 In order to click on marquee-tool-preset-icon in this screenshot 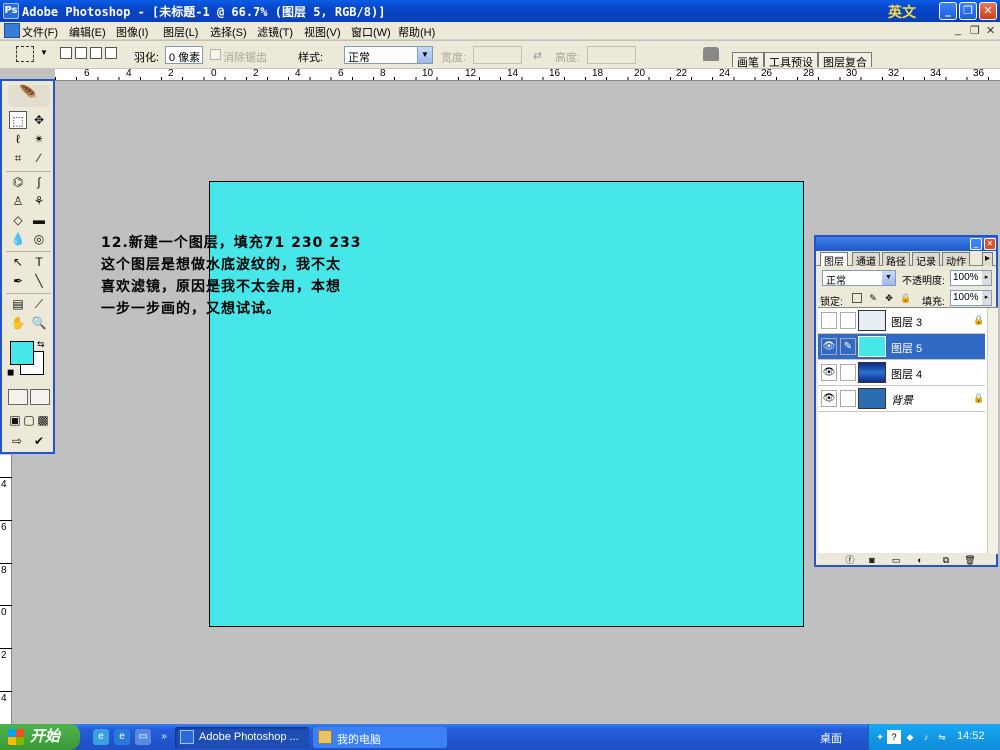, I will do `click(25, 54)`.